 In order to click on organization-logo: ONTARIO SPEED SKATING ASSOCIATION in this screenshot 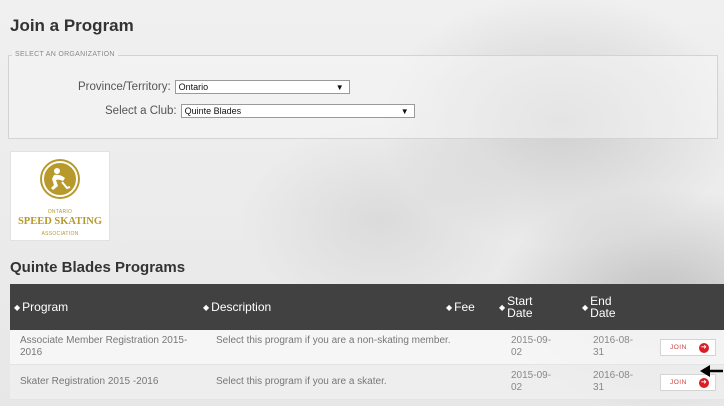, I will do `click(60, 196)`.